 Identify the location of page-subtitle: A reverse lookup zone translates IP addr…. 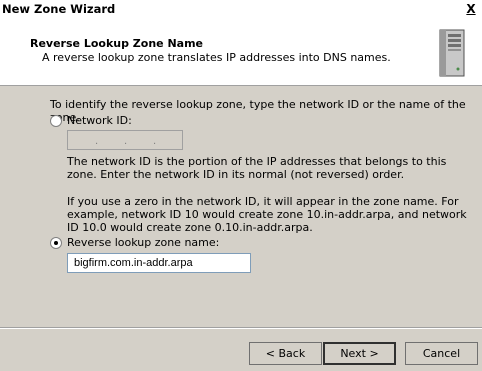
(216, 57).